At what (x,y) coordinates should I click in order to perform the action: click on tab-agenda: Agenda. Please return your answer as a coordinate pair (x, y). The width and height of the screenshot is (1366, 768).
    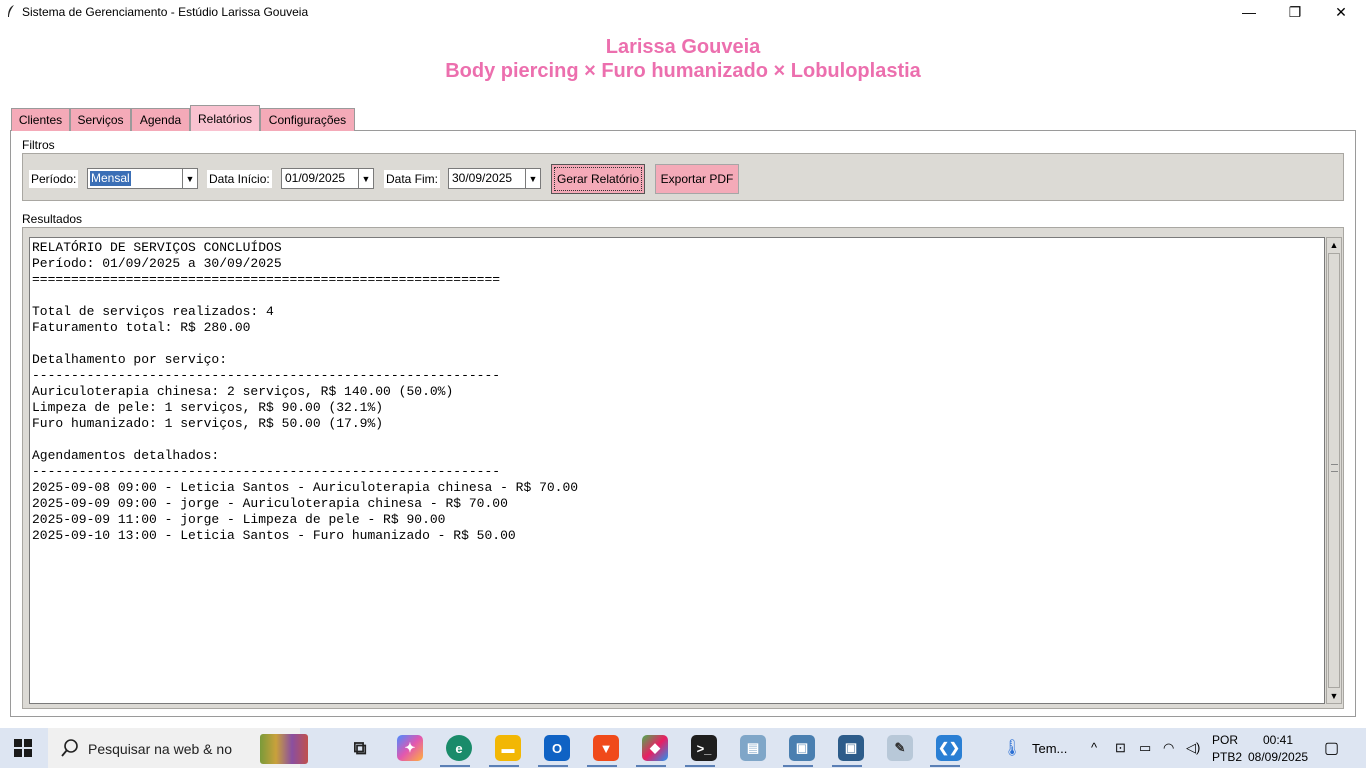
    Looking at the image, I should click on (160, 119).